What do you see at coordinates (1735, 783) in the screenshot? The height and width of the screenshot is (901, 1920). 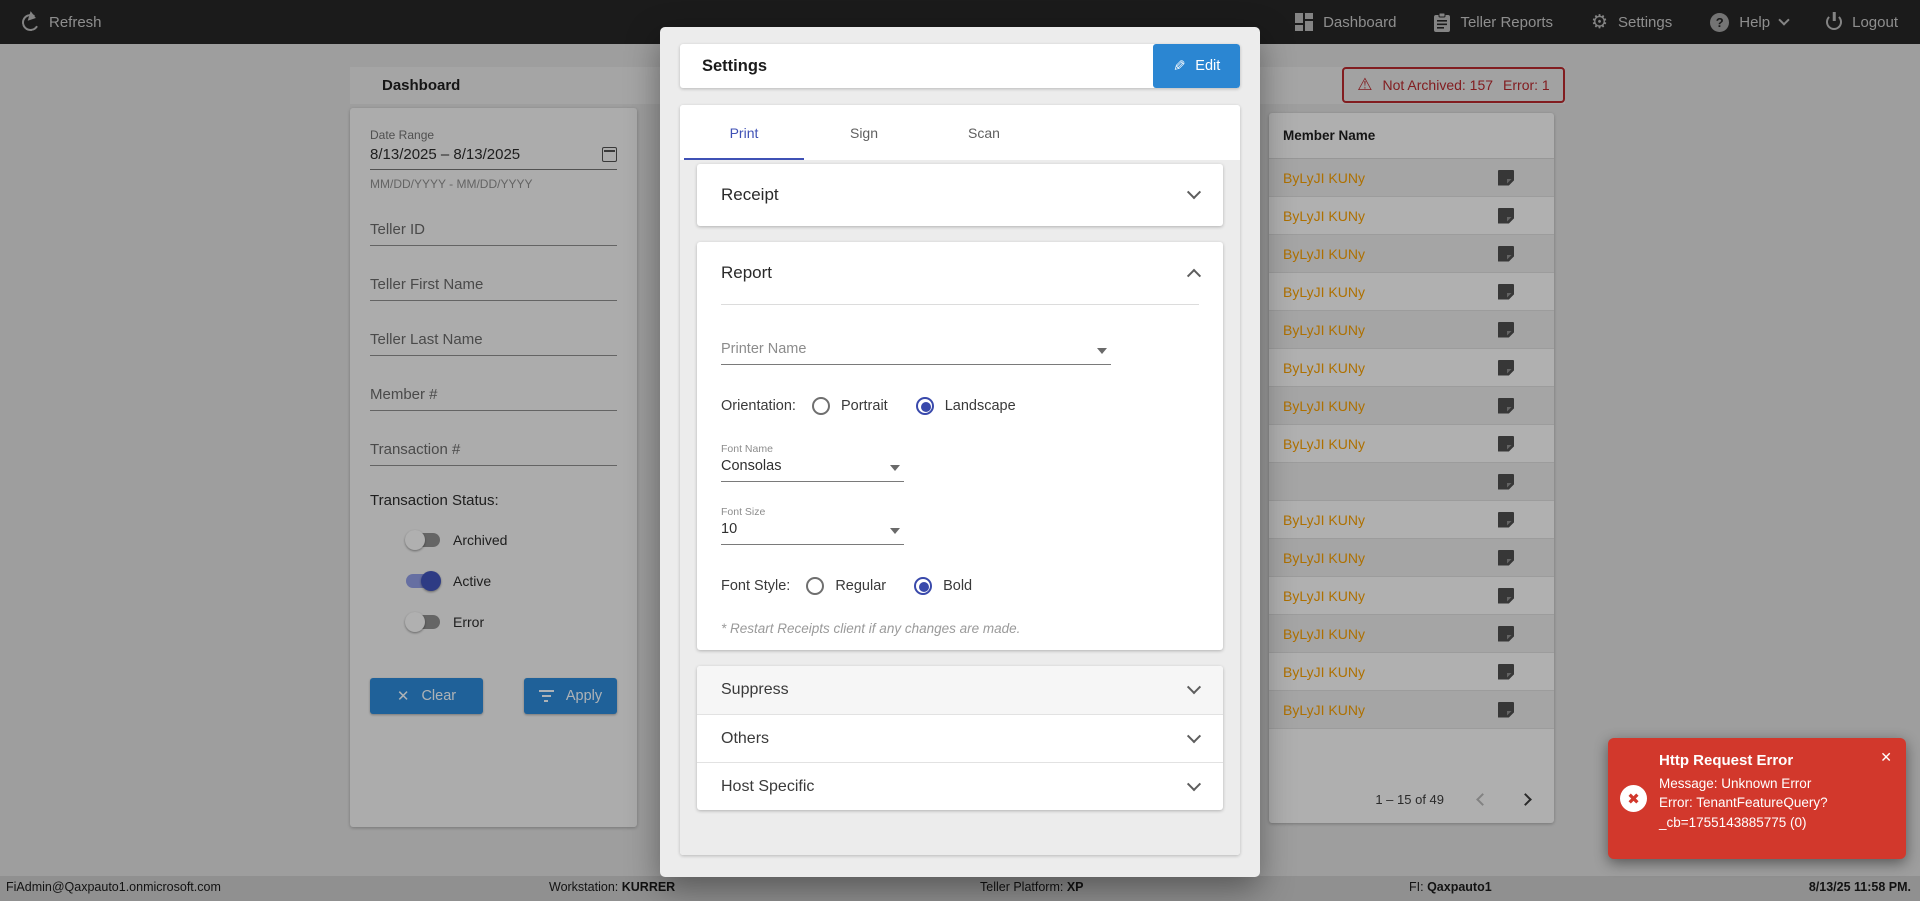 I see `toast-message: Message: Unknown Error` at bounding box center [1735, 783].